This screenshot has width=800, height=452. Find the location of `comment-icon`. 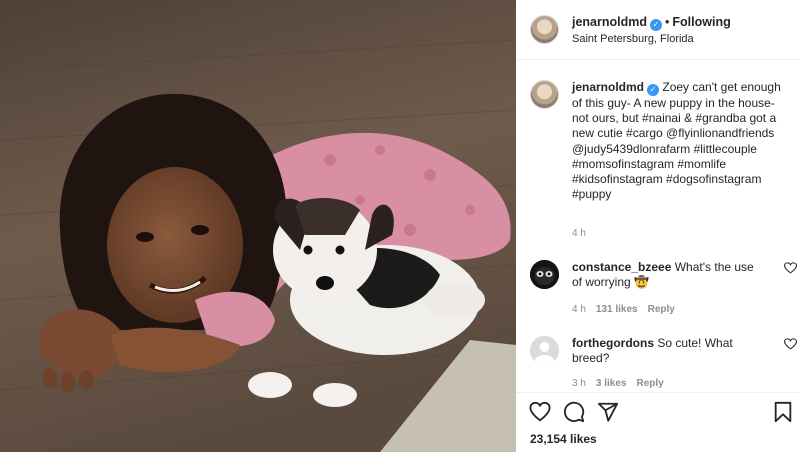

comment-icon is located at coordinates (574, 412).